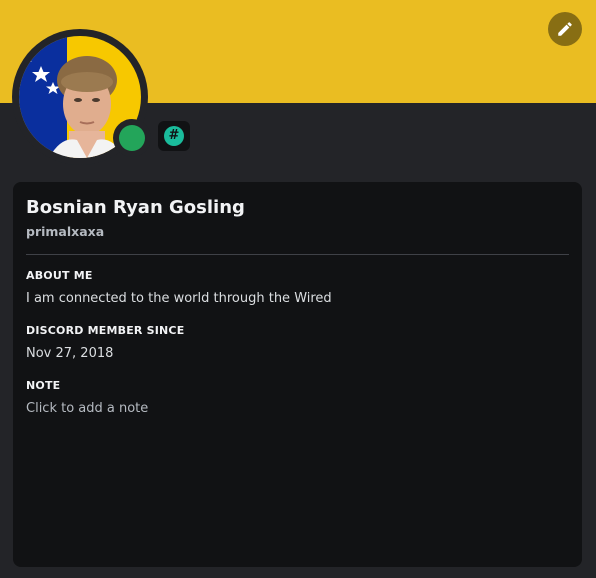 The height and width of the screenshot is (578, 596). Describe the element at coordinates (105, 330) in the screenshot. I see `member-since-heading: DISCORD MEMBER SINCE` at that location.